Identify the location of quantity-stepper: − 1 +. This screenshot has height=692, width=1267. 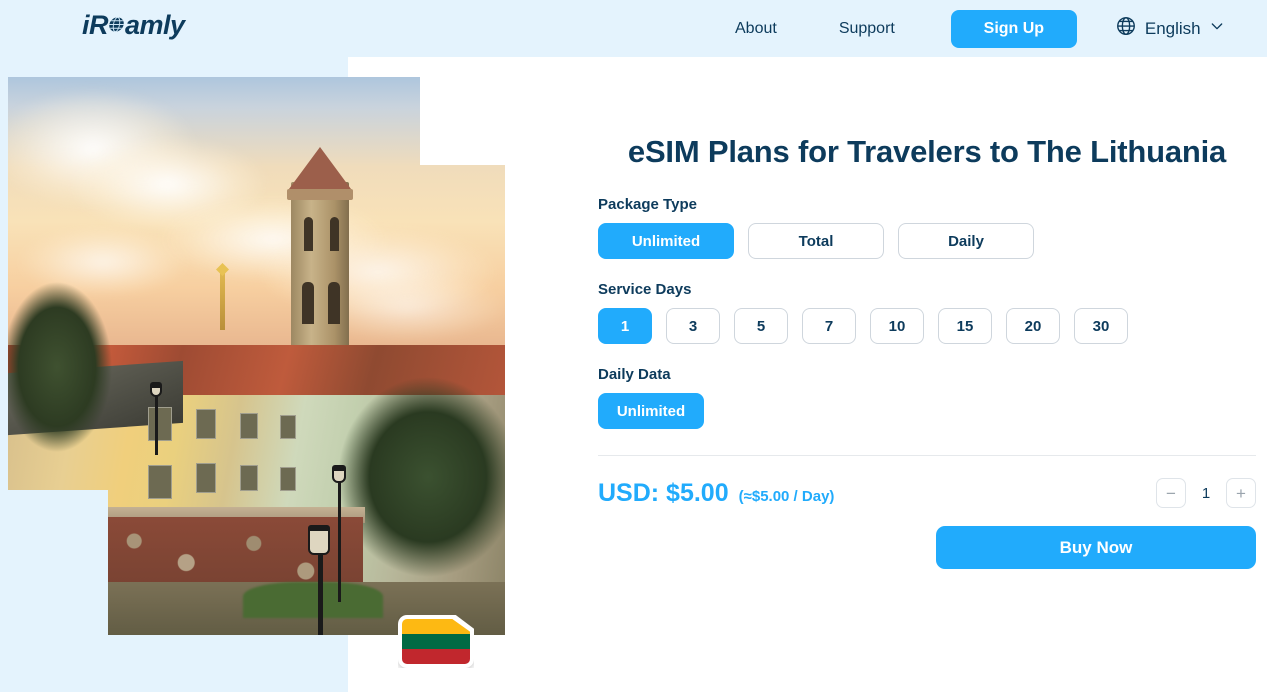
(1206, 493).